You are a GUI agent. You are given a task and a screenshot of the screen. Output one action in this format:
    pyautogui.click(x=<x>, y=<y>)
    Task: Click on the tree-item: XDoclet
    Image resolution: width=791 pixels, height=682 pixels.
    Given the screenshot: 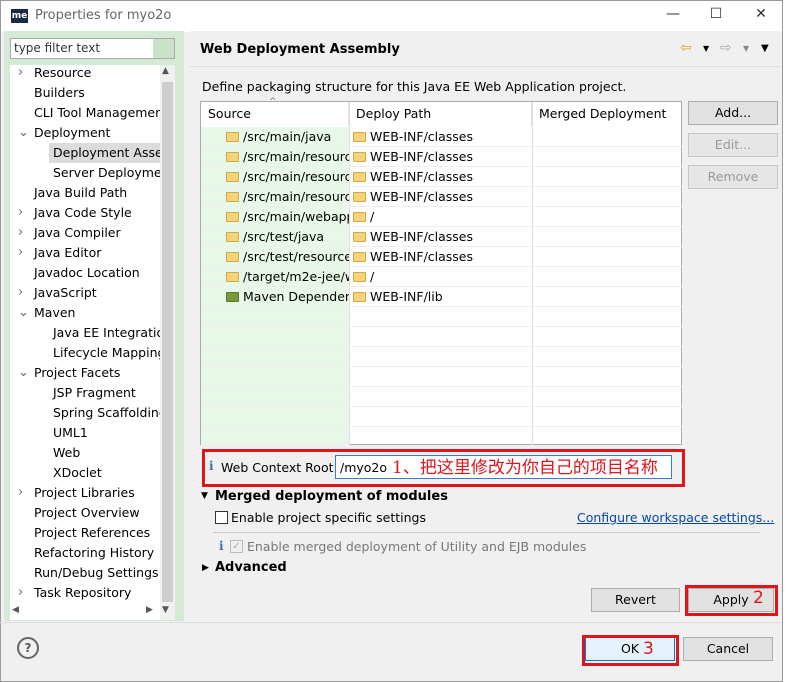 What is the action you would take?
    pyautogui.click(x=85, y=473)
    